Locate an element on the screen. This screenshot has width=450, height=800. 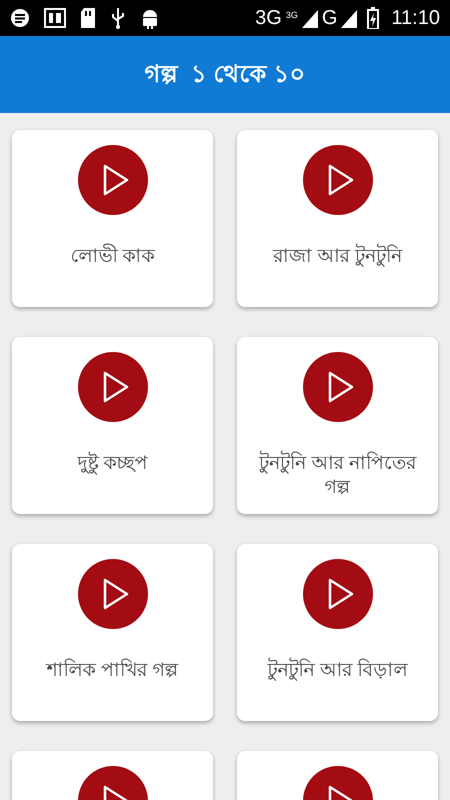
battery-icon is located at coordinates (373, 18).